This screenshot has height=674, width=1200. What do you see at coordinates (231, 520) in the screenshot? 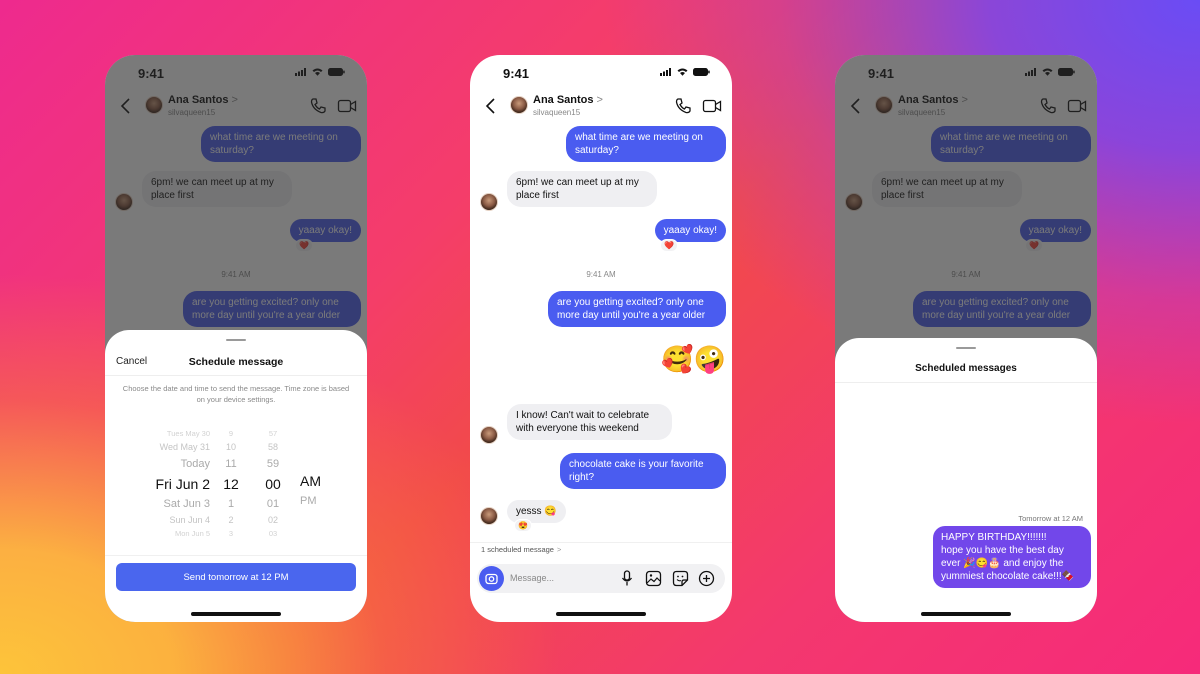
I see `picker-option: 2` at bounding box center [231, 520].